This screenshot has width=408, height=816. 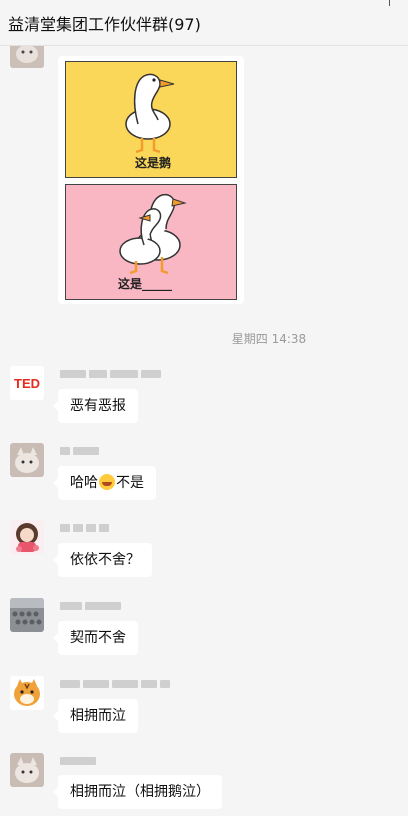 I want to click on ted-logo-text: TED, so click(x=27, y=383).